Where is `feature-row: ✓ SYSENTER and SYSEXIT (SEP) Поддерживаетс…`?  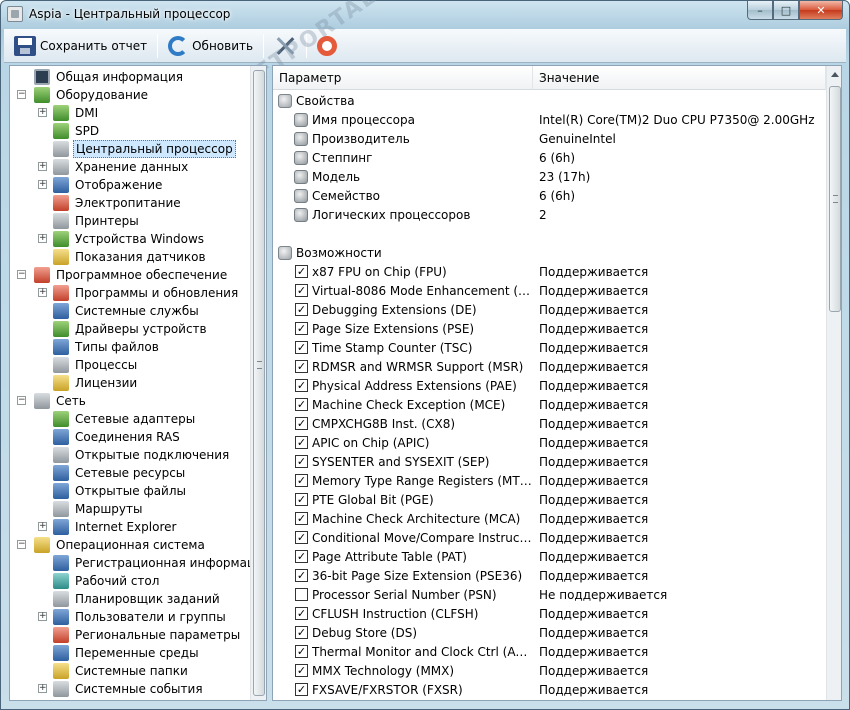 feature-row: ✓ SYSENTER and SYSEXIT (SEP) Поддерживаетс… is located at coordinates (549, 462).